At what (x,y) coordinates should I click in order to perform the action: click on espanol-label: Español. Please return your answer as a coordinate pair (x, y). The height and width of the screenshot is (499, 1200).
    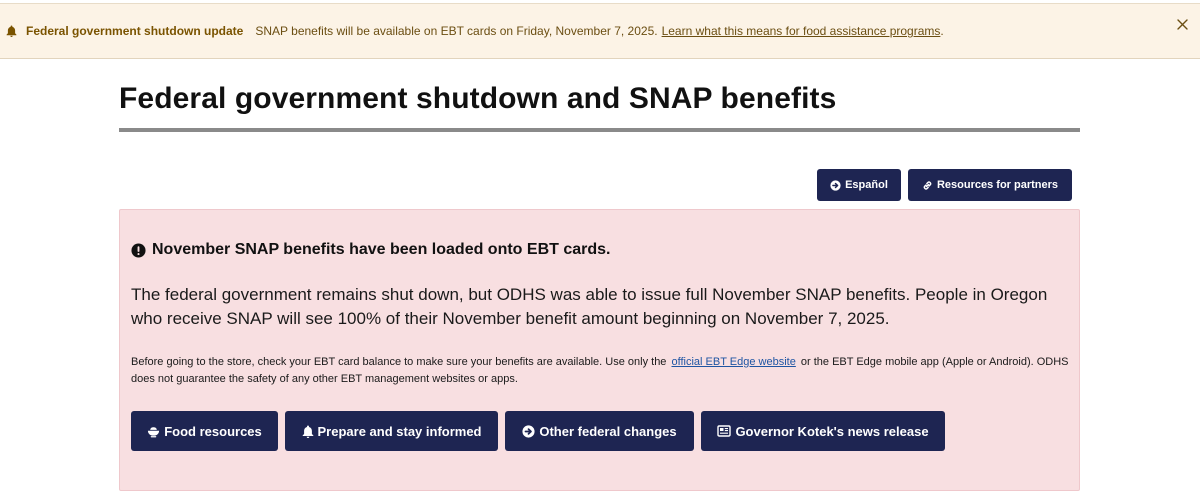
    Looking at the image, I should click on (866, 185).